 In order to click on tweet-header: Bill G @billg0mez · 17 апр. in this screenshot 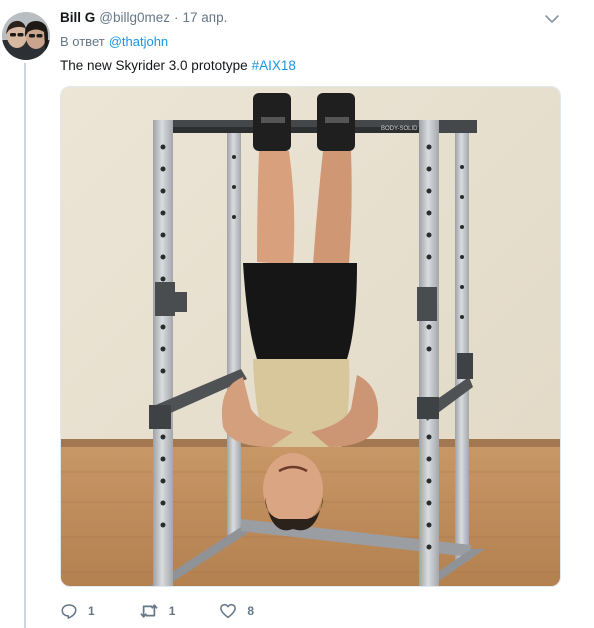, I will do `click(143, 19)`.